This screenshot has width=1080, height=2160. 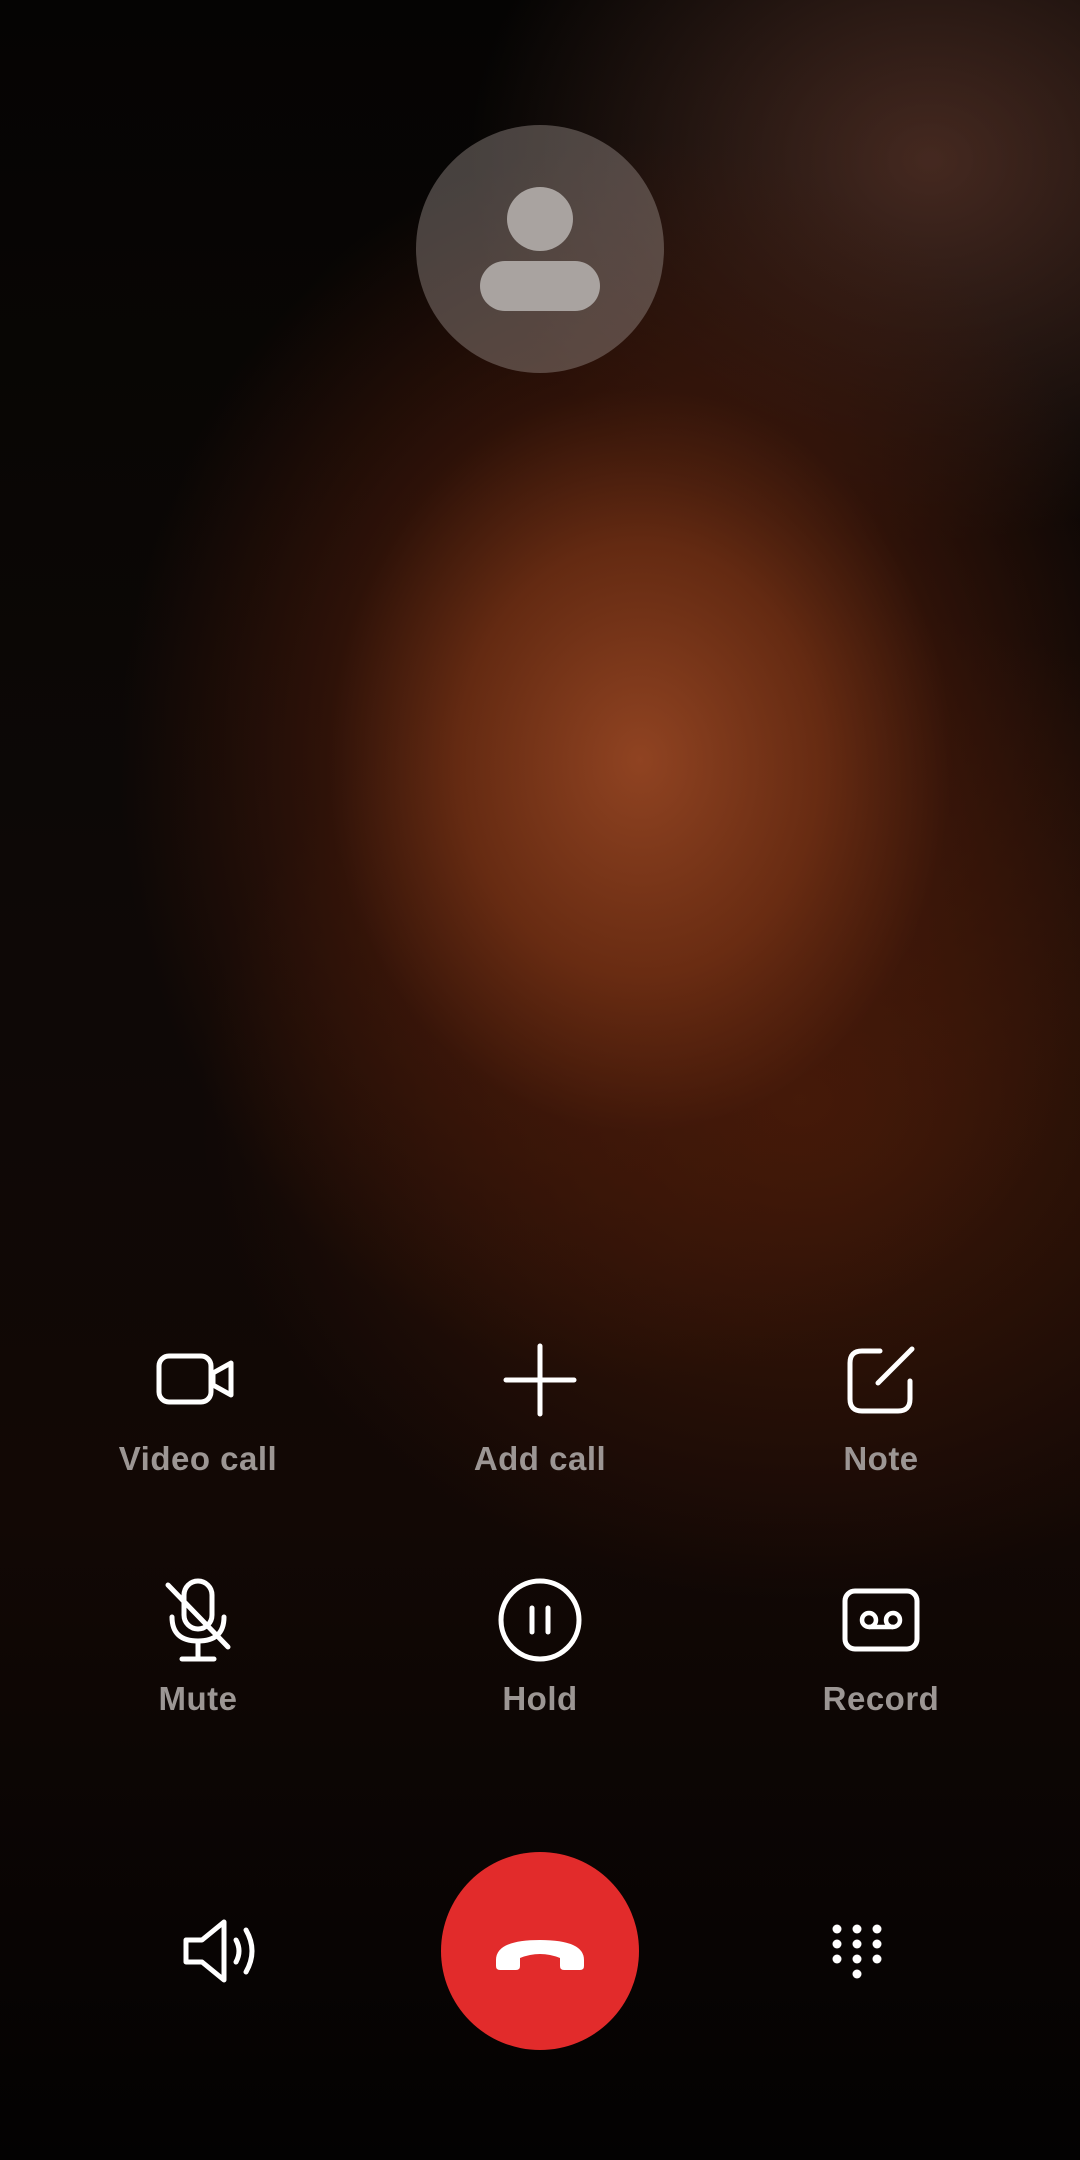 I want to click on keypad-button, so click(x=857, y=1951).